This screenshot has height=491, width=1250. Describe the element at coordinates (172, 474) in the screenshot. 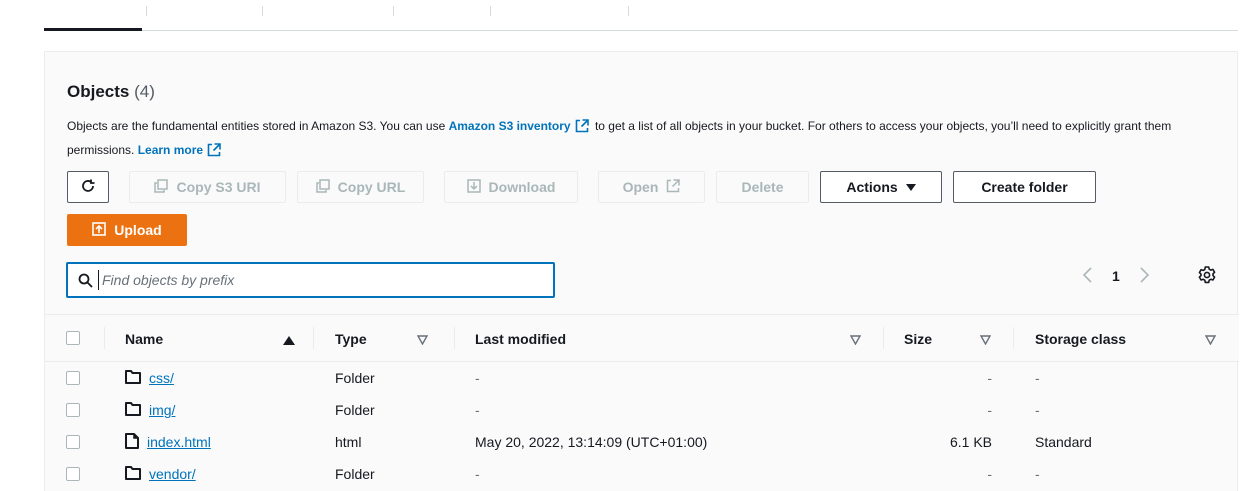

I see `object-name: vendor/` at that location.